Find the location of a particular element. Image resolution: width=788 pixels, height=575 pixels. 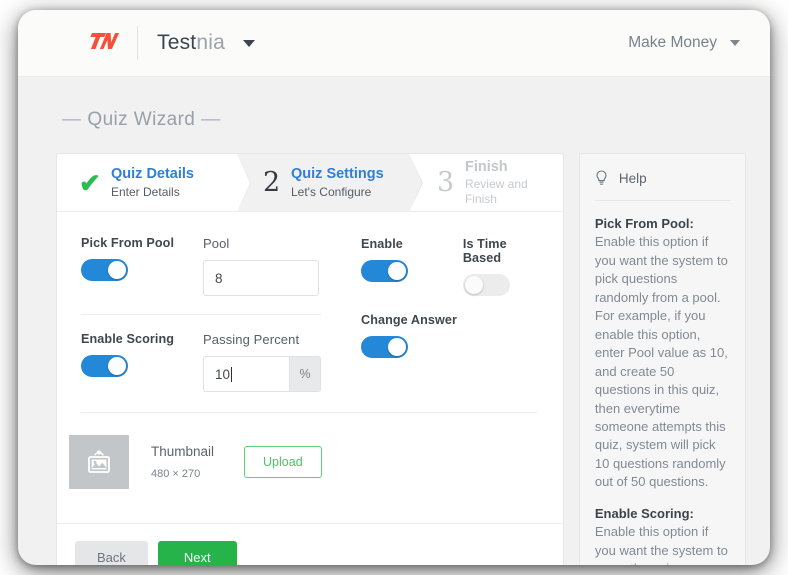

change-answer-toggle is located at coordinates (384, 347).